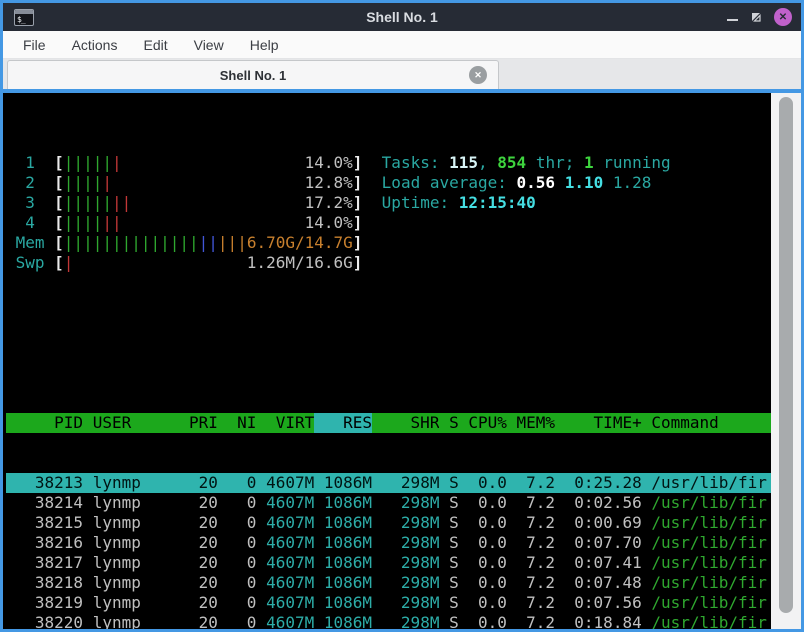 The width and height of the screenshot is (804, 632). I want to click on meter-bars: ||||||||||||||, so click(131, 242).